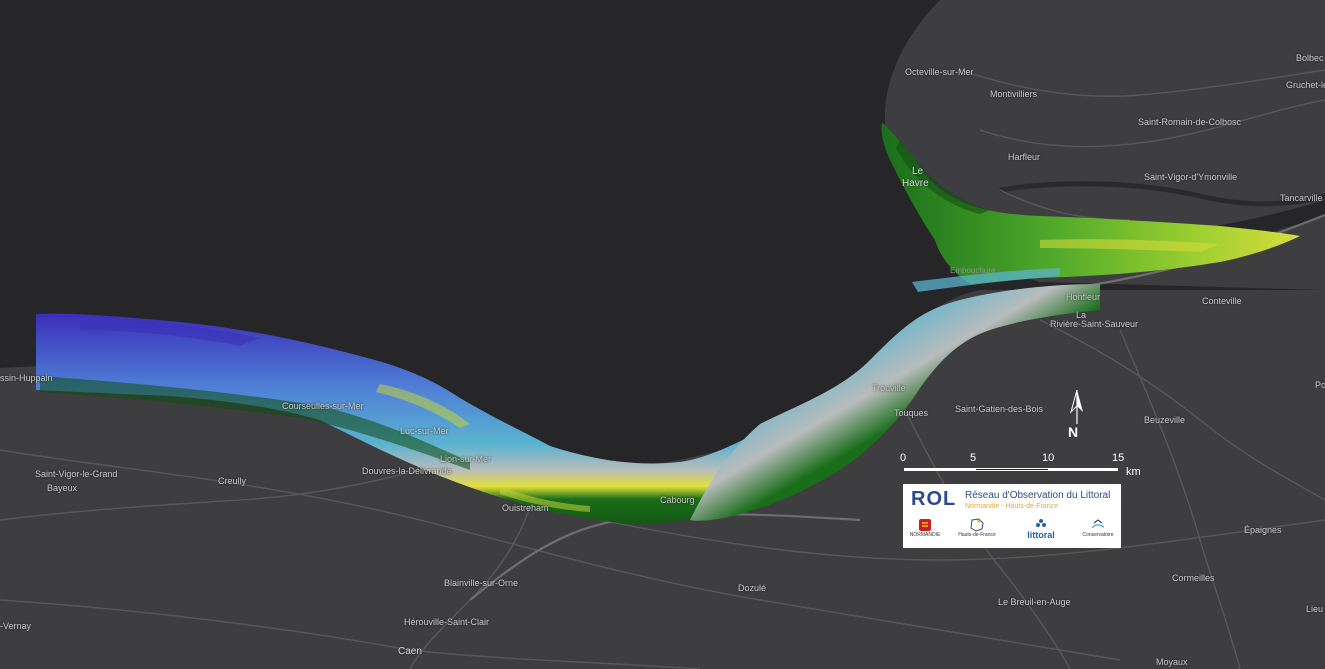 The height and width of the screenshot is (669, 1325). Describe the element at coordinates (1012, 469) in the screenshot. I see `scale-bar-segment` at that location.